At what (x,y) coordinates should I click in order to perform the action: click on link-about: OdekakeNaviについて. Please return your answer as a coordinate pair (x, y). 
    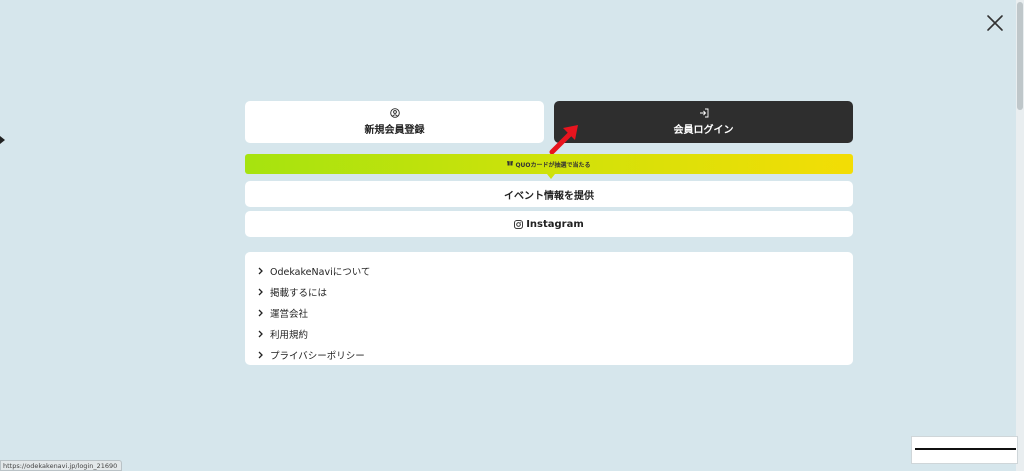
    Looking at the image, I should click on (555, 270).